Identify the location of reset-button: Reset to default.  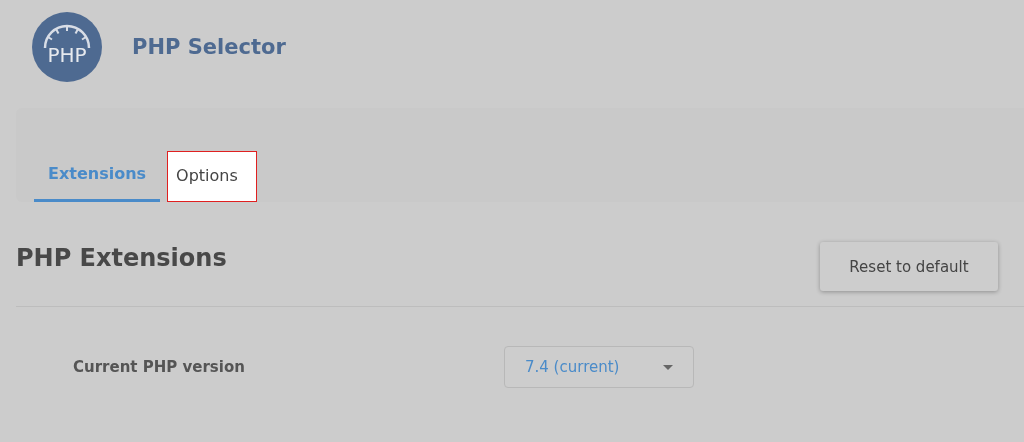
(909, 266).